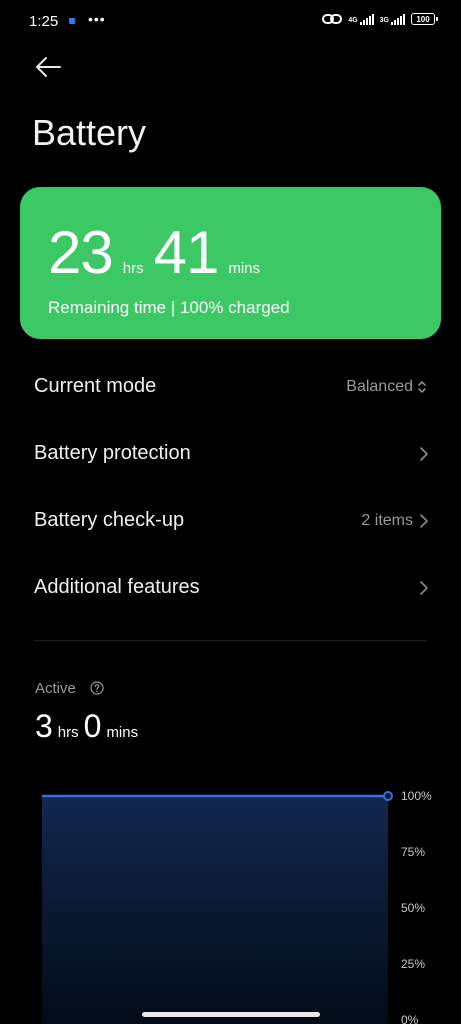 This screenshot has height=1024, width=461. What do you see at coordinates (81, 252) in the screenshot?
I see `remaining-hours: 23` at bounding box center [81, 252].